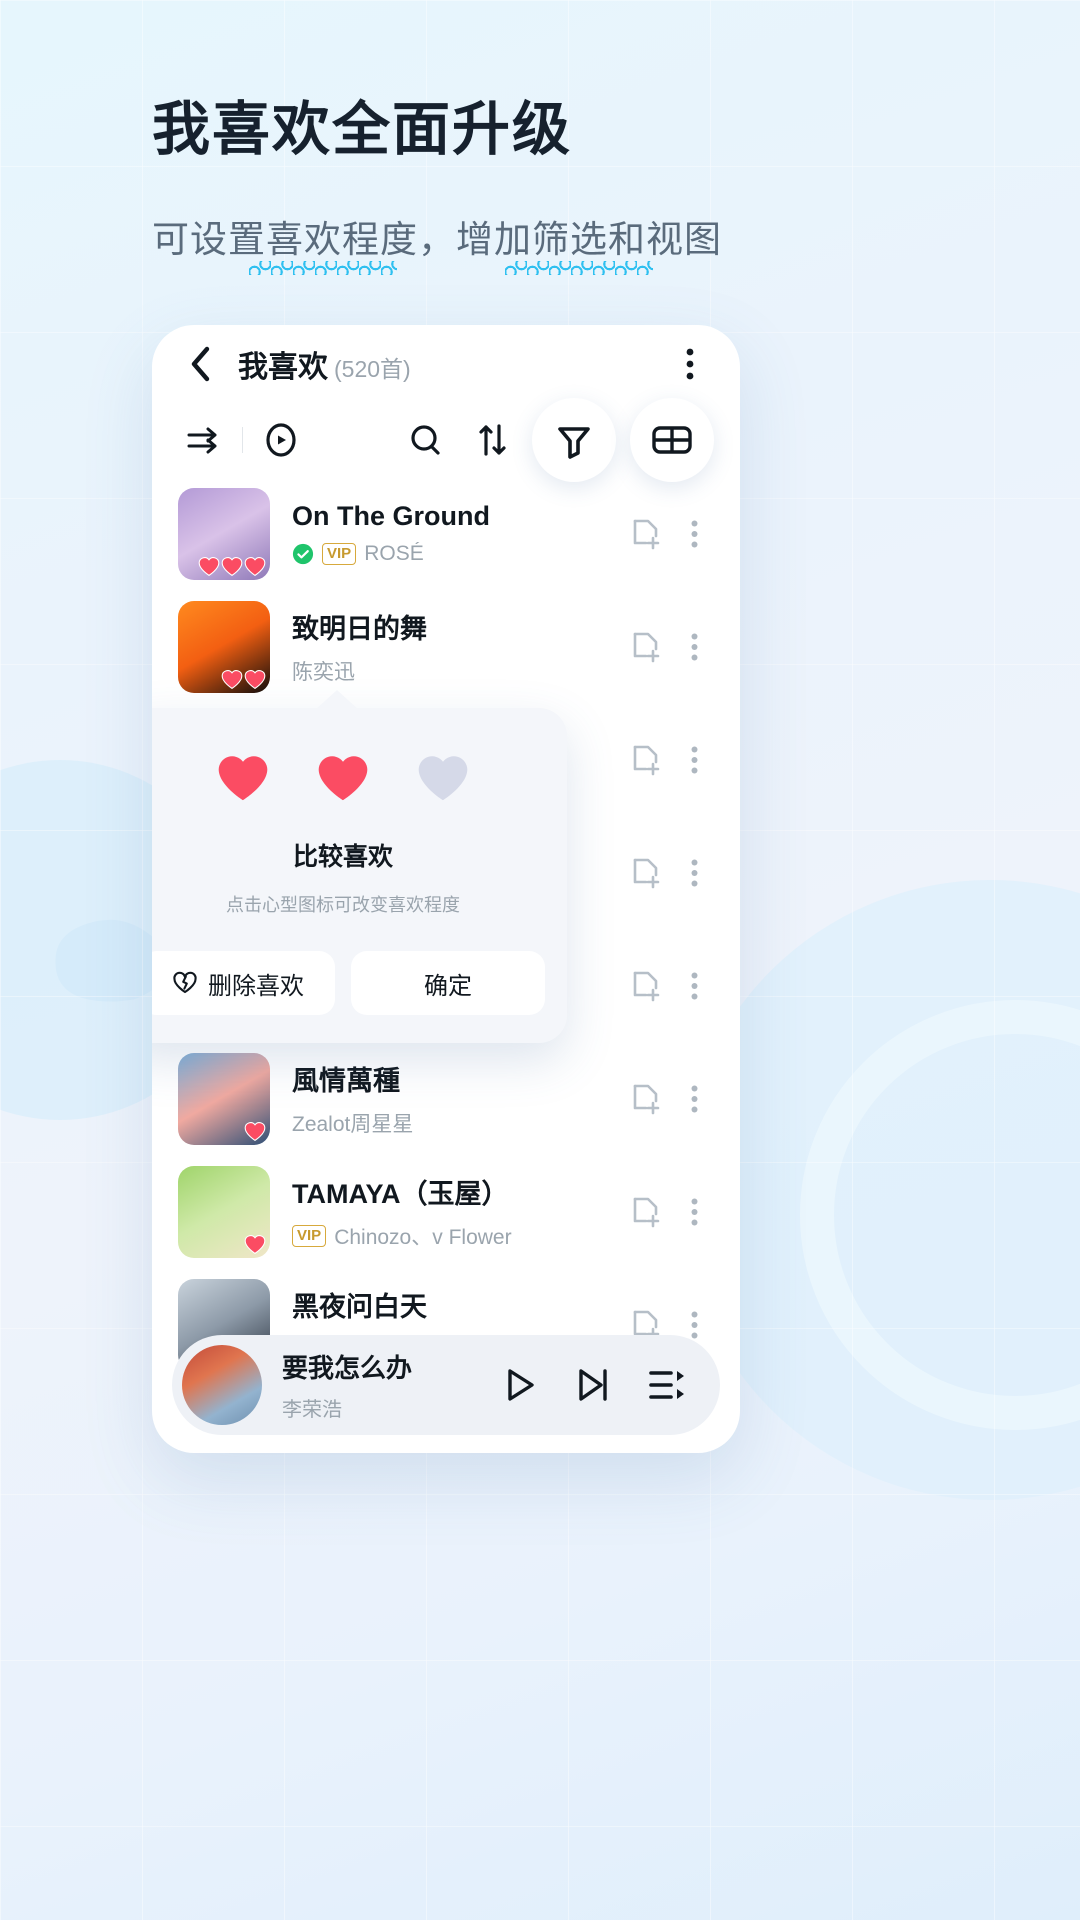 Image resolution: width=1080 pixels, height=1920 pixels. I want to click on playlist-button, so click(667, 1385).